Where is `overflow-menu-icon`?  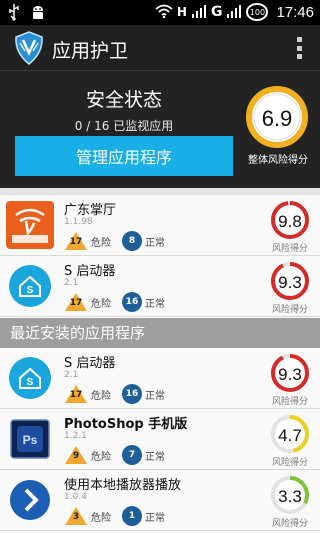 overflow-menu-icon is located at coordinates (299, 48).